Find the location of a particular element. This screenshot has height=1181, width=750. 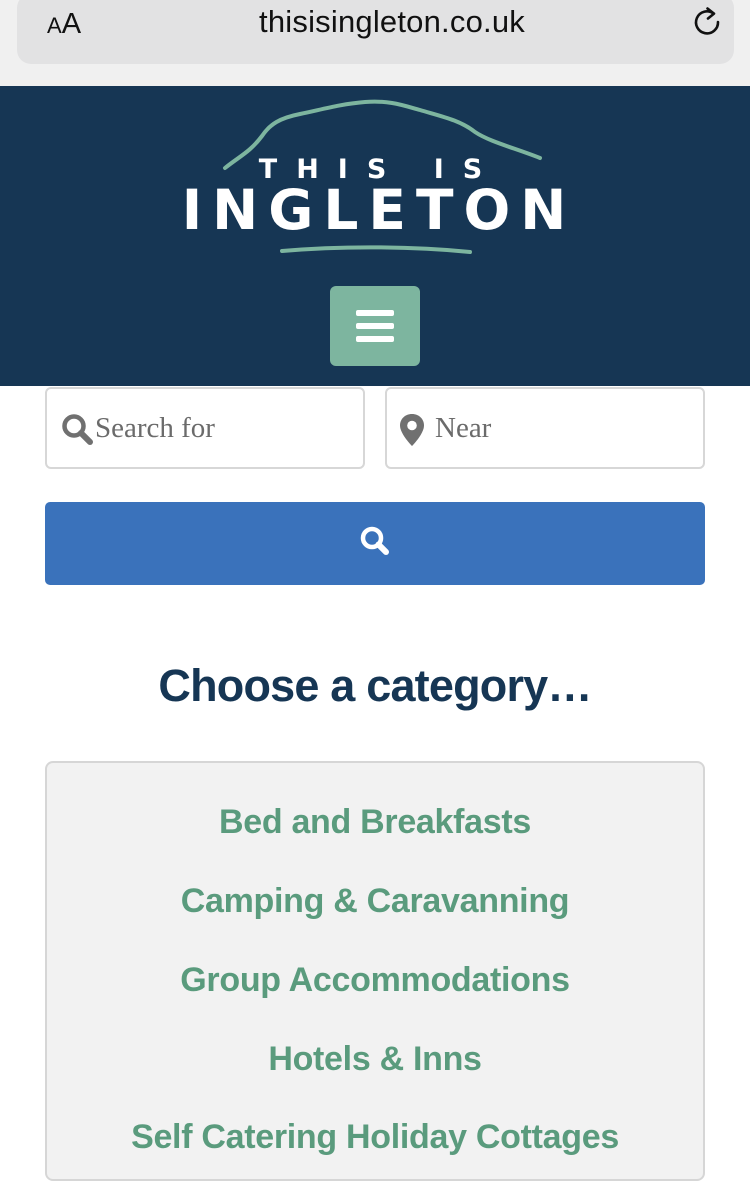

search-submit-button is located at coordinates (375, 543).